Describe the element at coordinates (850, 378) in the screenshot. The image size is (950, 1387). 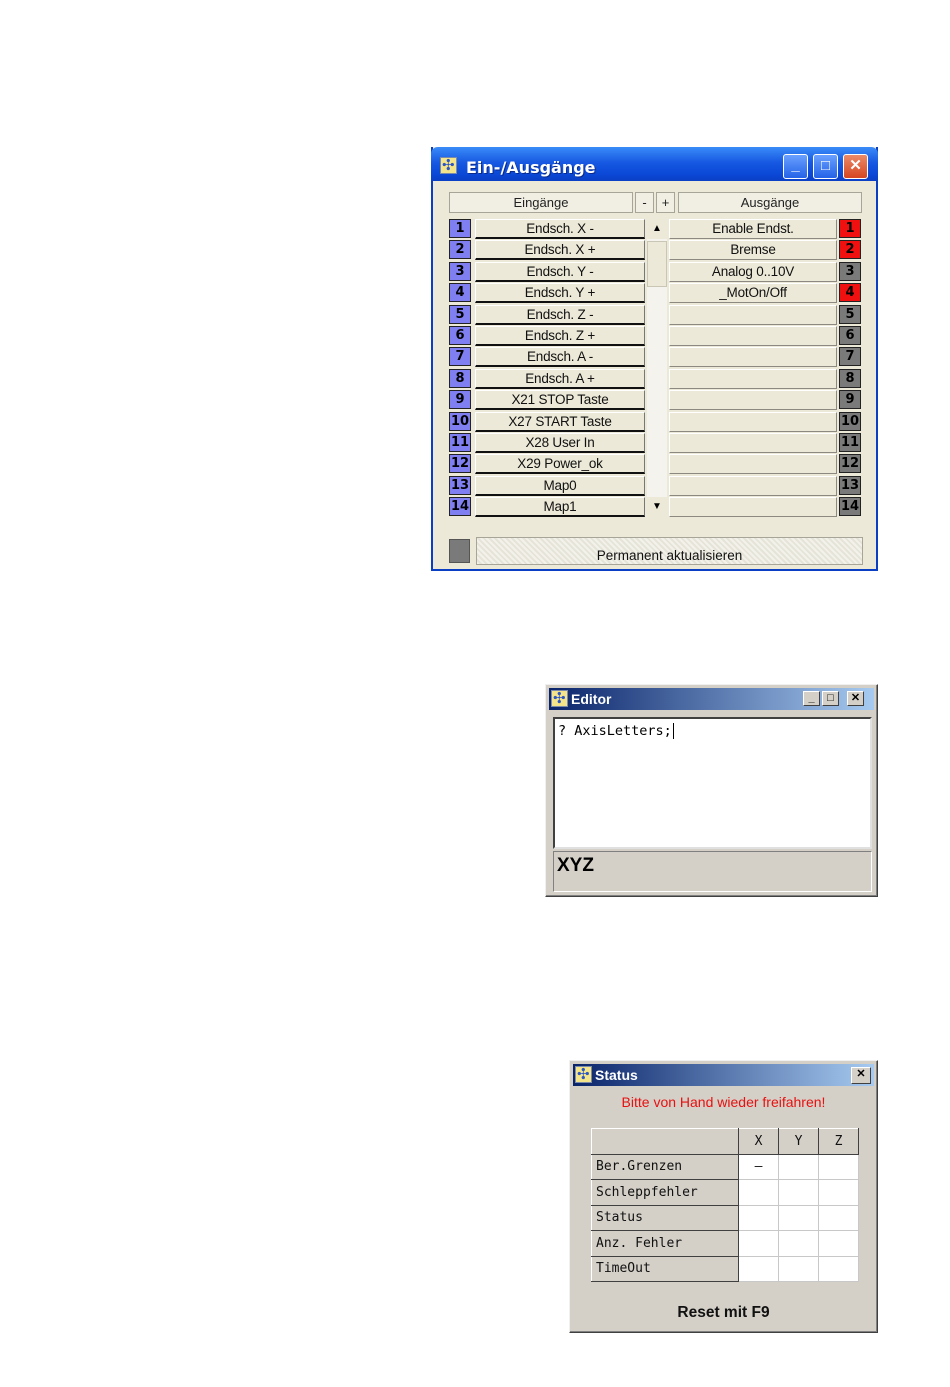
I see `output-number: 8` at that location.